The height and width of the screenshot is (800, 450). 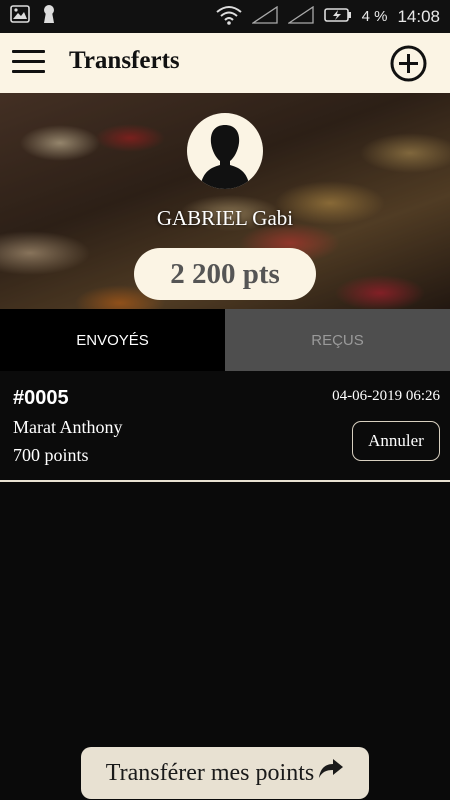 I want to click on transfer-recipient: Marat Anthony, so click(x=68, y=427).